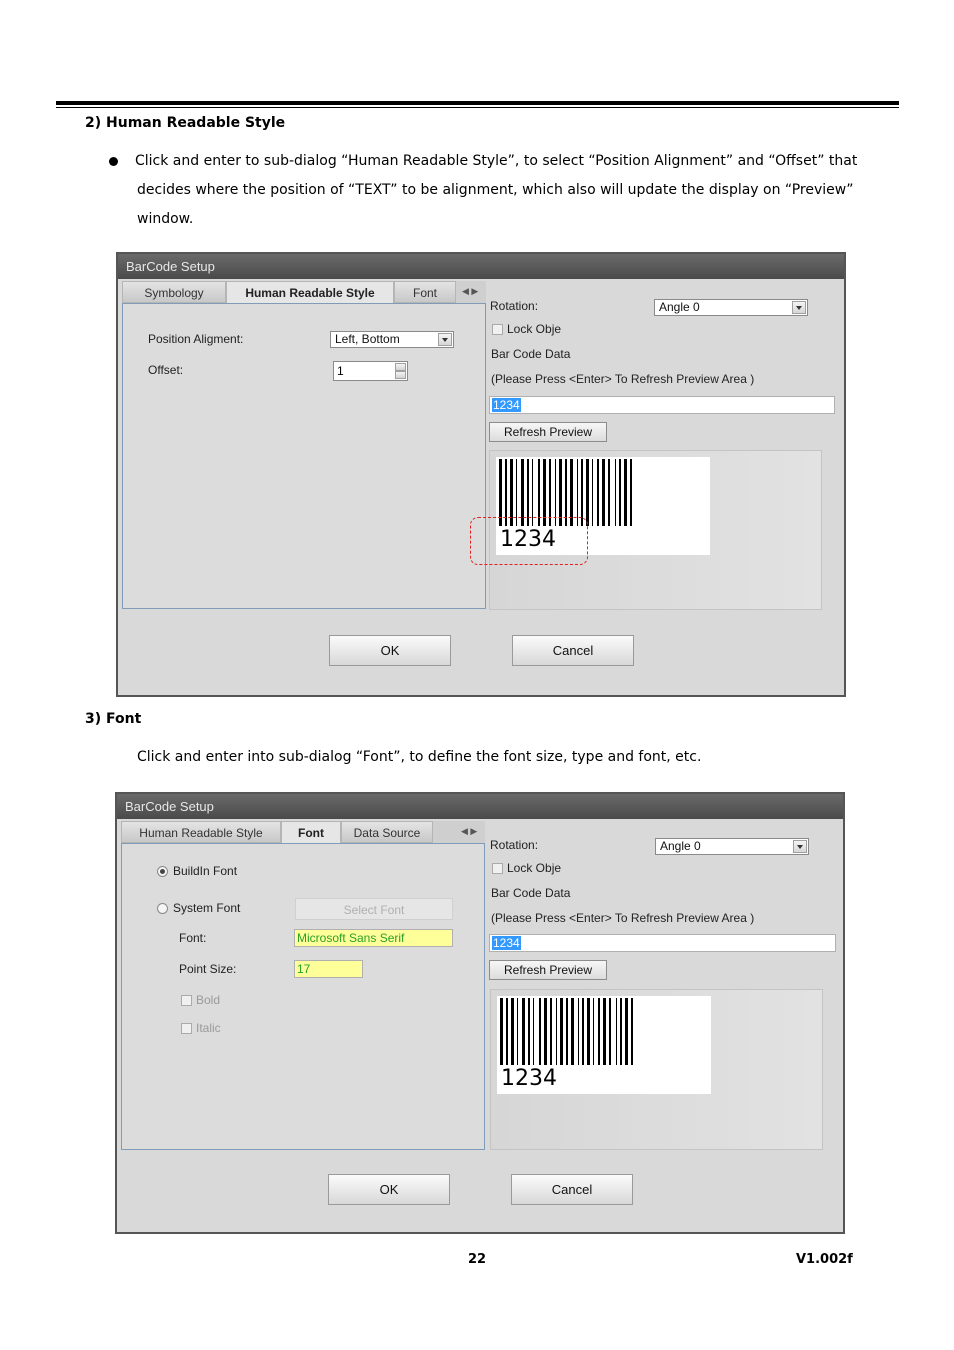 This screenshot has width=954, height=1350. What do you see at coordinates (529, 541) in the screenshot?
I see `highlight-annotation` at bounding box center [529, 541].